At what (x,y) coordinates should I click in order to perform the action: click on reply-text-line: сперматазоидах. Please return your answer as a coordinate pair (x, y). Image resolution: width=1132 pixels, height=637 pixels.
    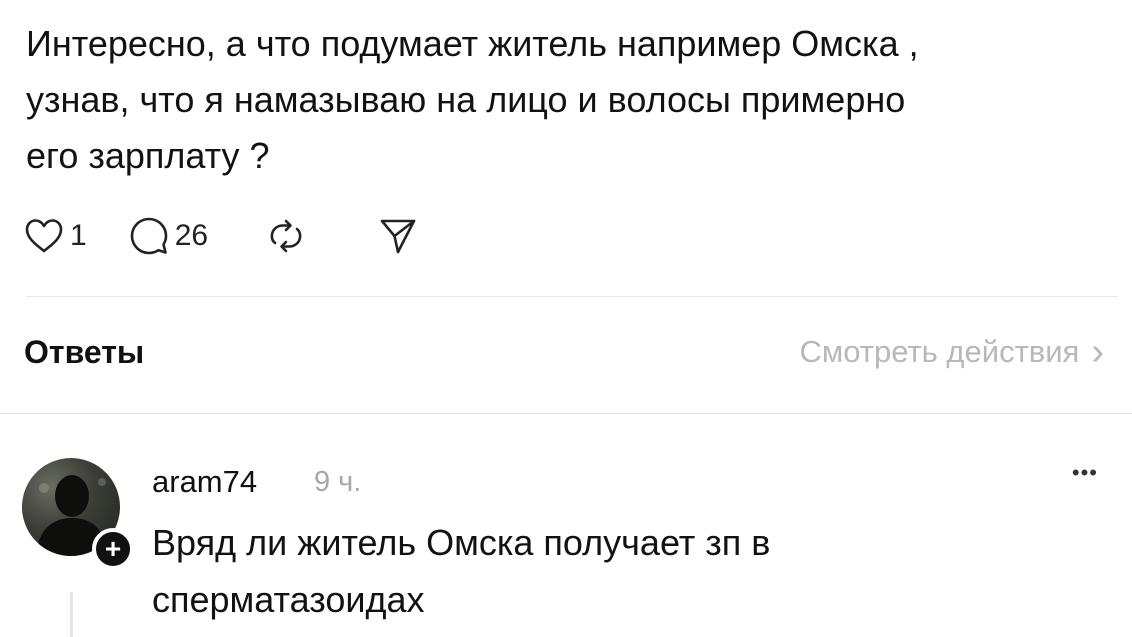
    Looking at the image, I should click on (288, 599).